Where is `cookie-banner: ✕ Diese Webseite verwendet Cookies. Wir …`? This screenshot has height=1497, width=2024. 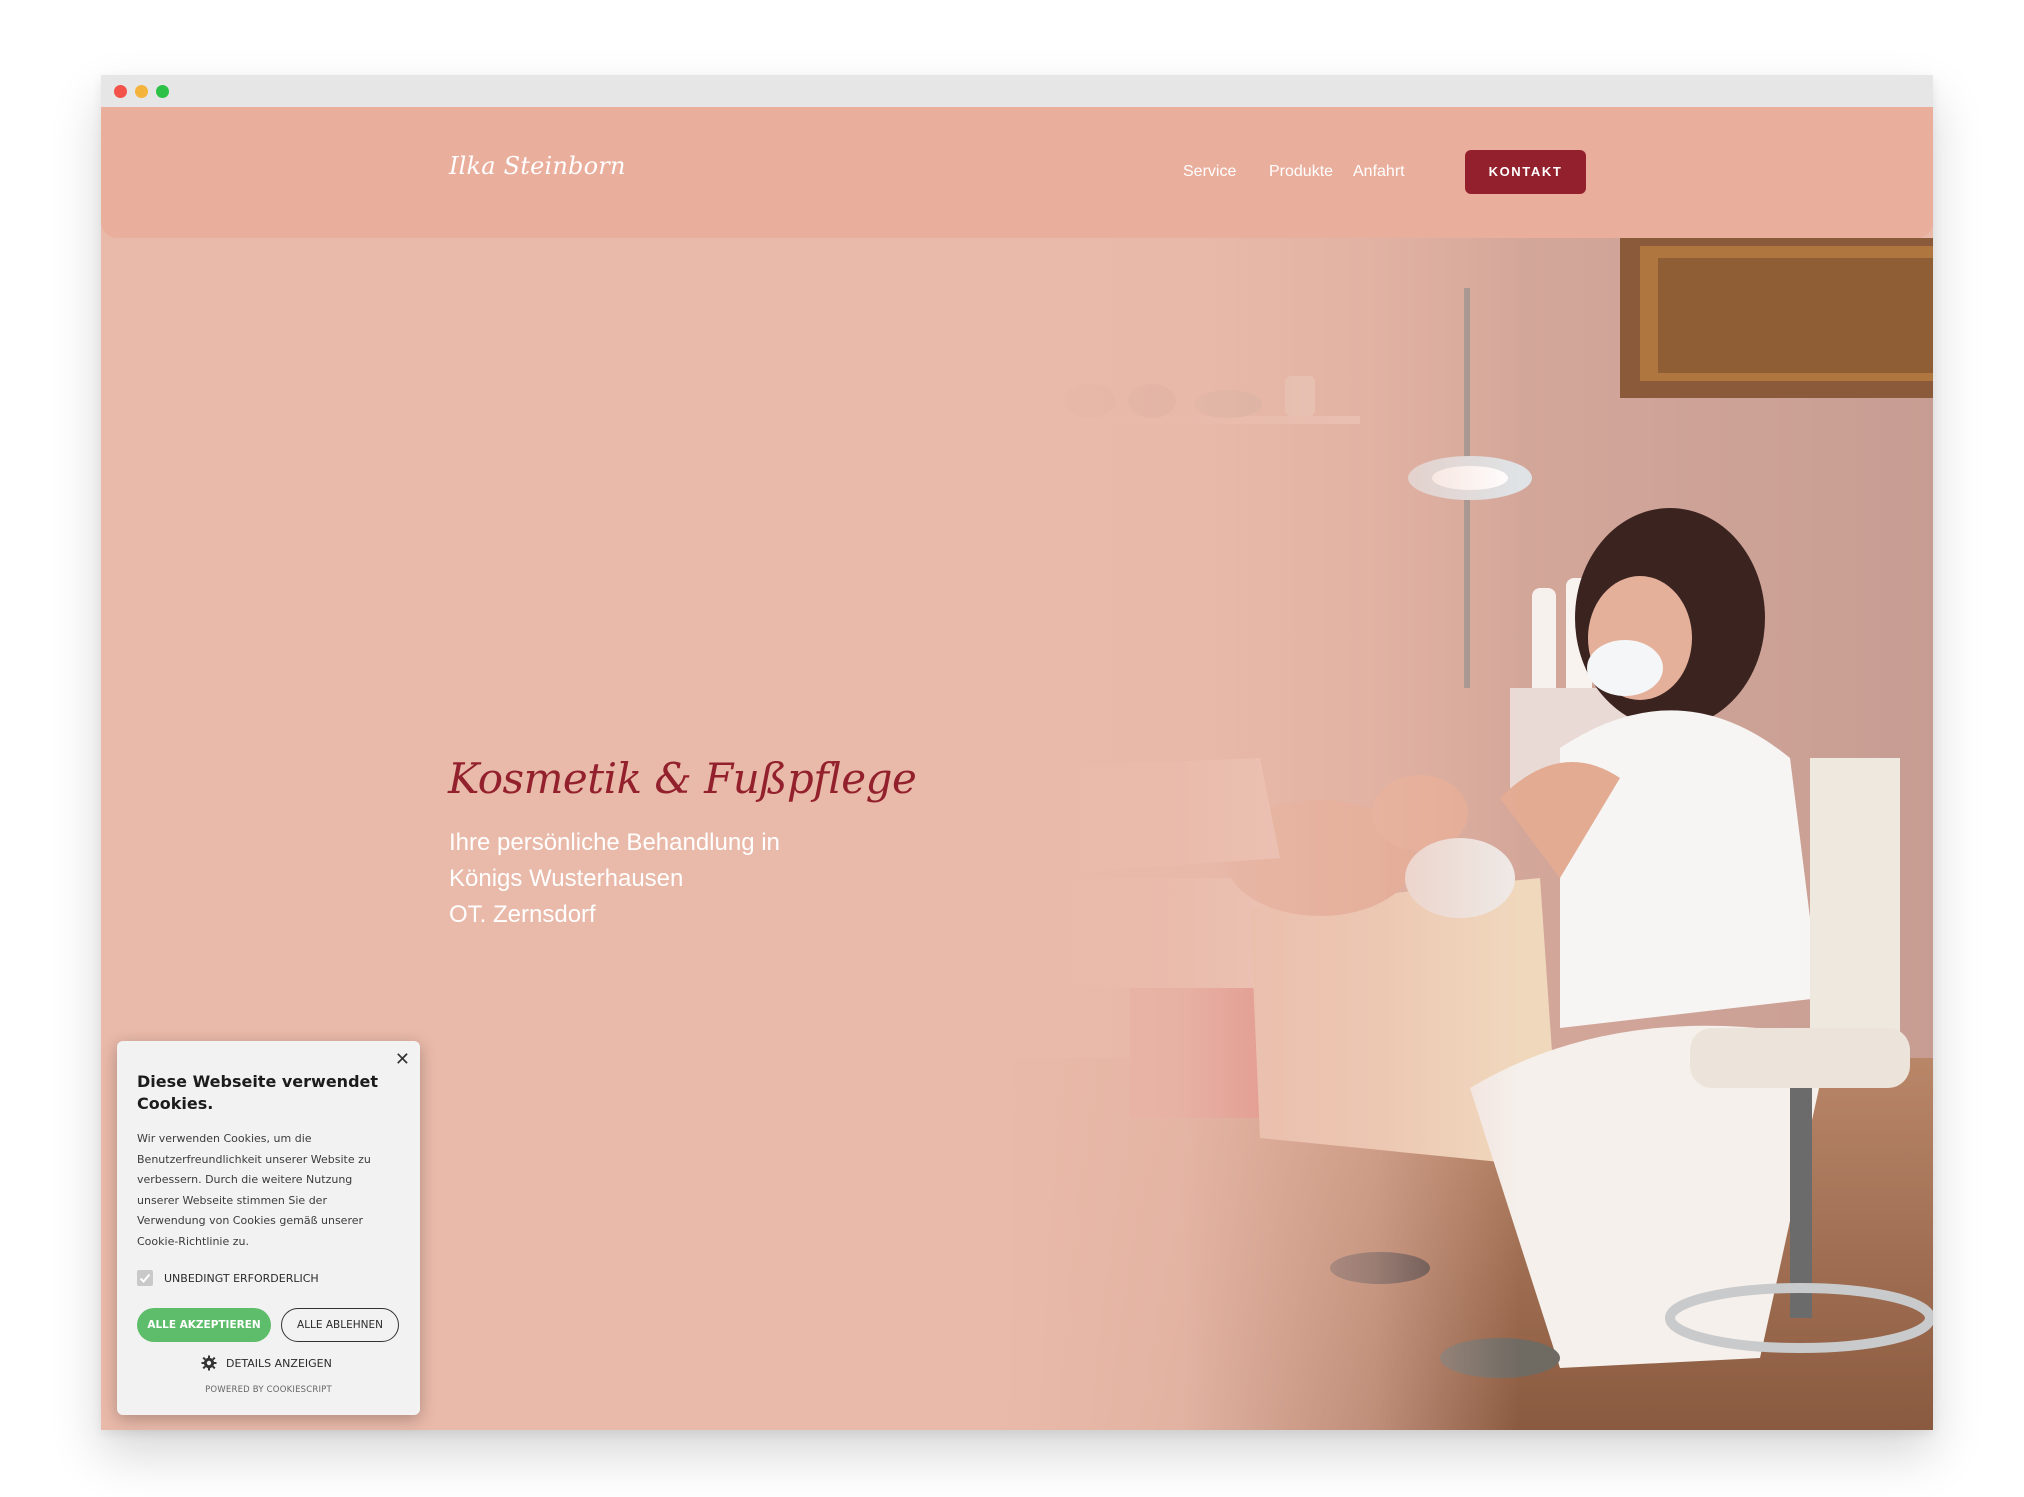 cookie-banner: ✕ Diese Webseite verwendet Cookies. Wir … is located at coordinates (268, 1228).